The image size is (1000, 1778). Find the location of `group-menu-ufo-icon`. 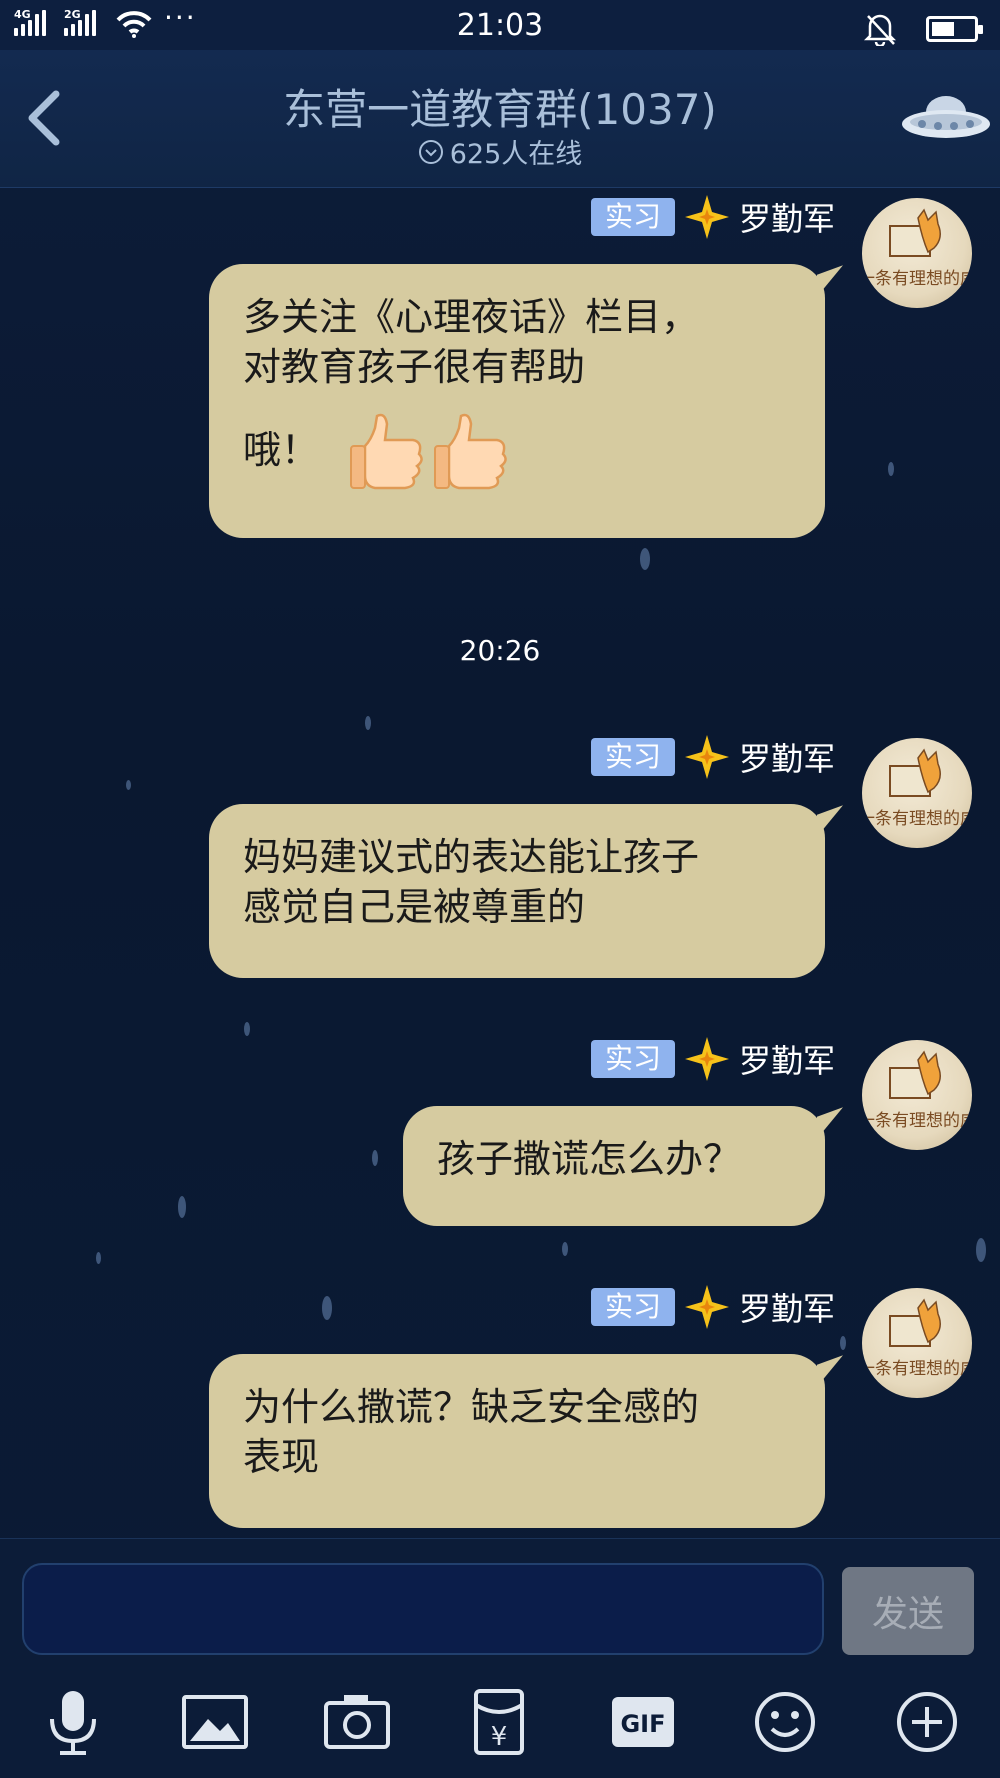

group-menu-ufo-icon is located at coordinates (946, 117).